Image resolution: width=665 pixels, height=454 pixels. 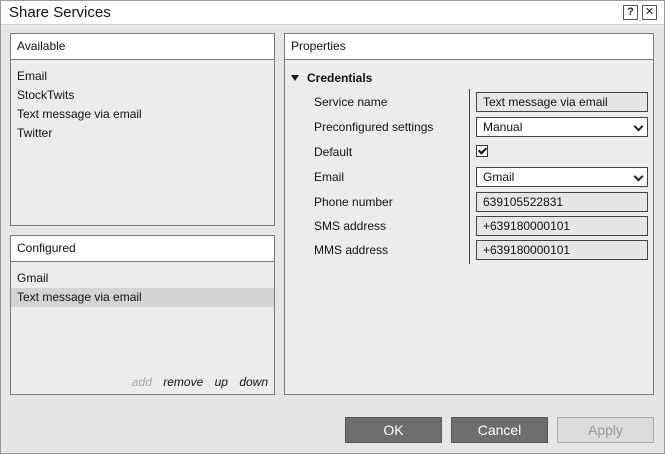 What do you see at coordinates (562, 127) in the screenshot?
I see `preconfigured-settings-select: Manual` at bounding box center [562, 127].